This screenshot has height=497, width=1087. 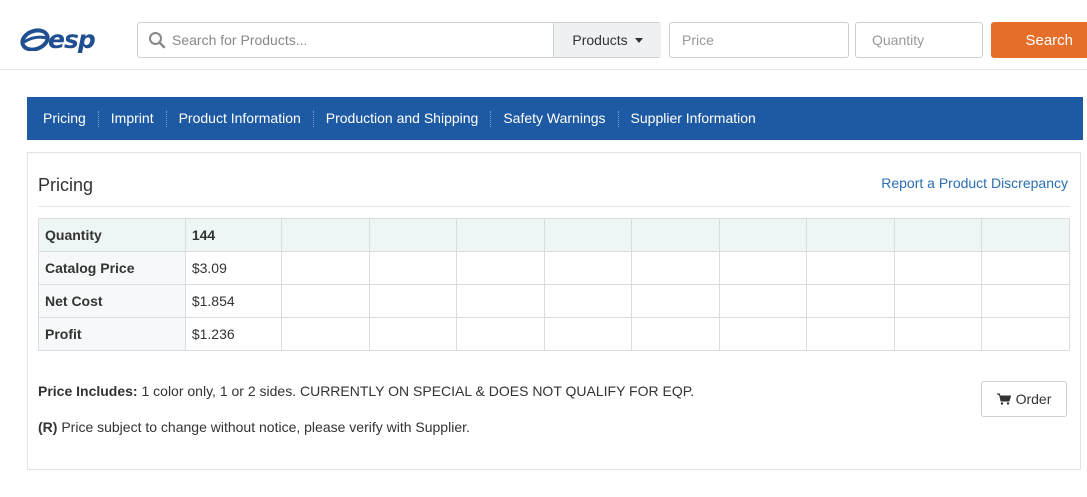 I want to click on search-scope-label: Products, so click(x=600, y=40).